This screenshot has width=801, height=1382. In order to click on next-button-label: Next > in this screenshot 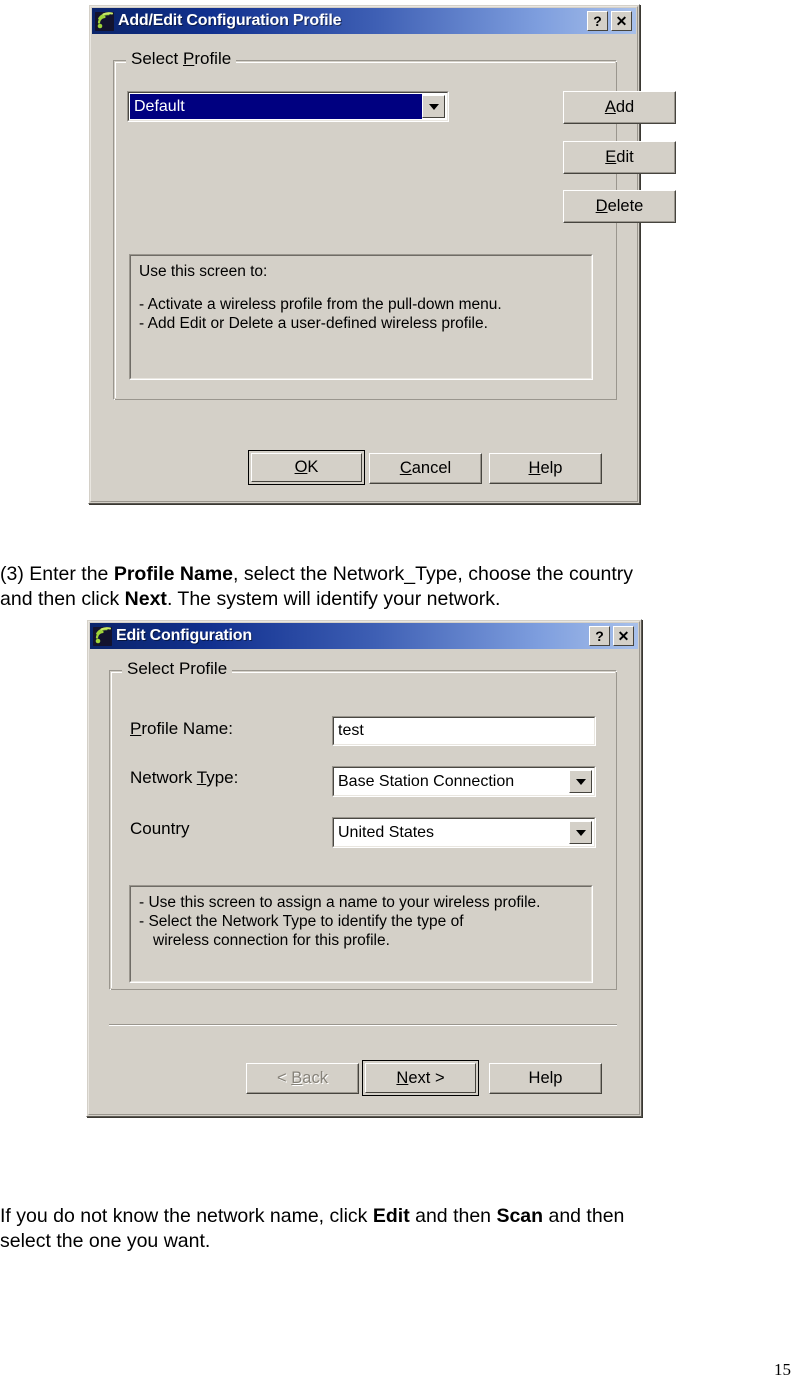, I will do `click(420, 1077)`.